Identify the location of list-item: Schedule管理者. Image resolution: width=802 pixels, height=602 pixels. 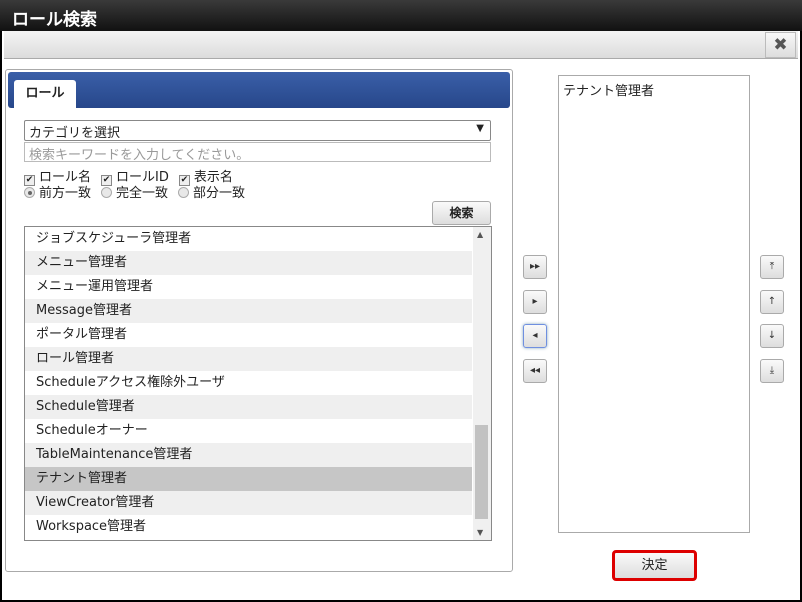
(248, 407).